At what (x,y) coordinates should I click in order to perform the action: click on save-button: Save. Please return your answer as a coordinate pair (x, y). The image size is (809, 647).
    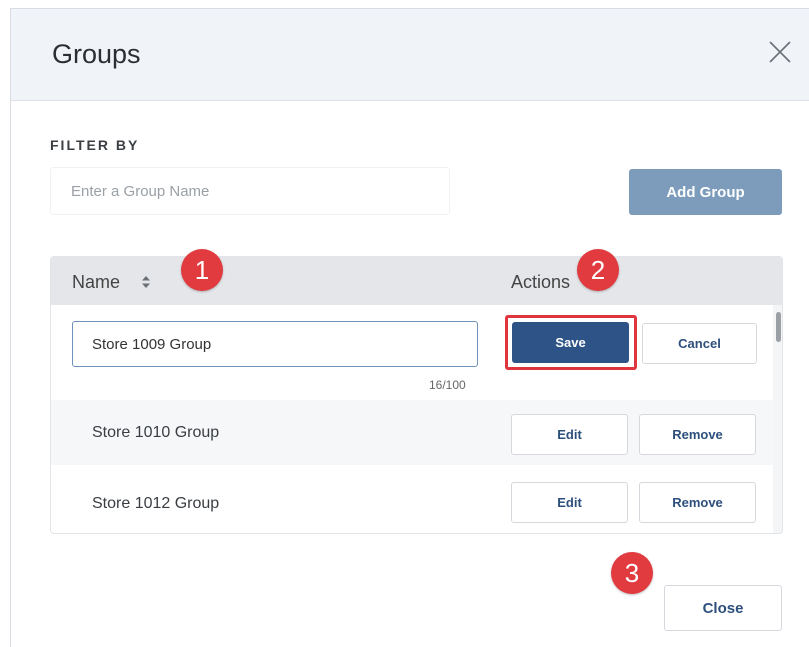
    Looking at the image, I should click on (570, 342).